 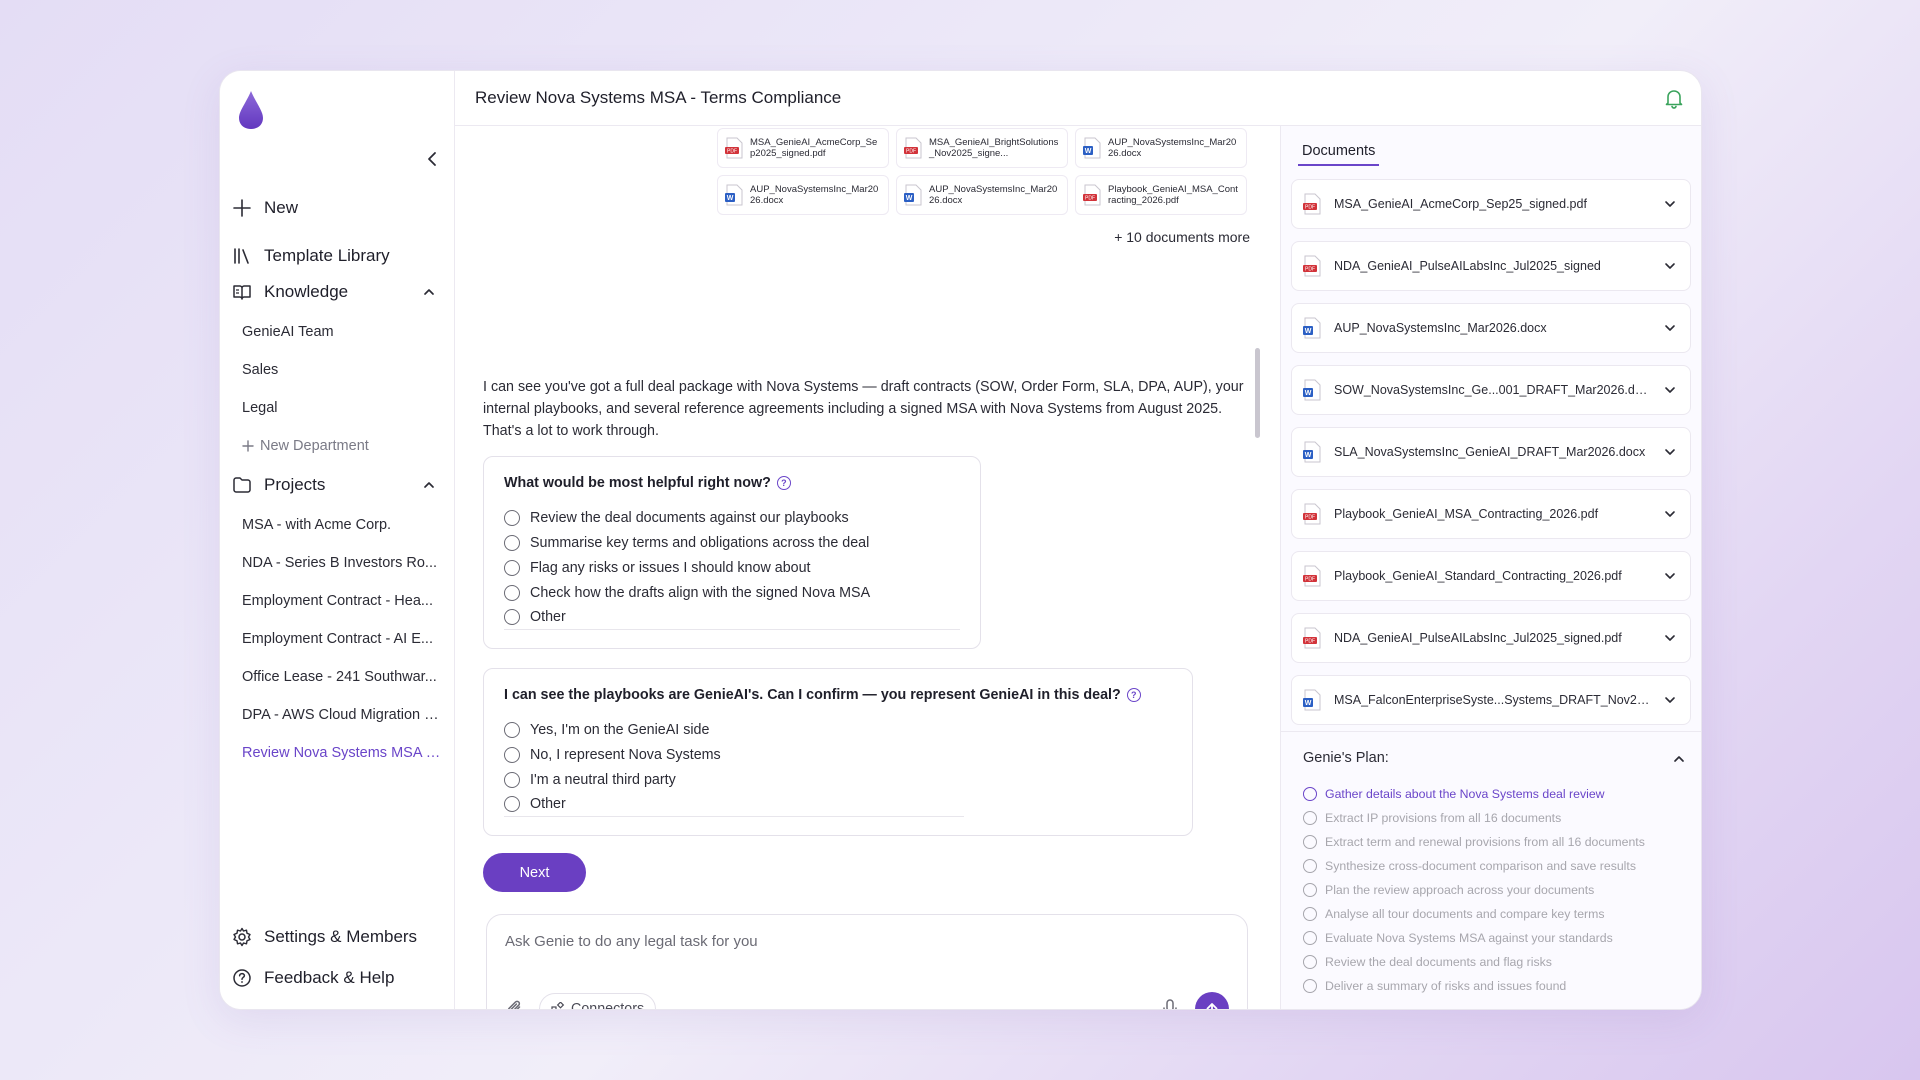 I want to click on document-name: AUP_NovaSystemsInc_Mar2026.docx, so click(x=1440, y=328).